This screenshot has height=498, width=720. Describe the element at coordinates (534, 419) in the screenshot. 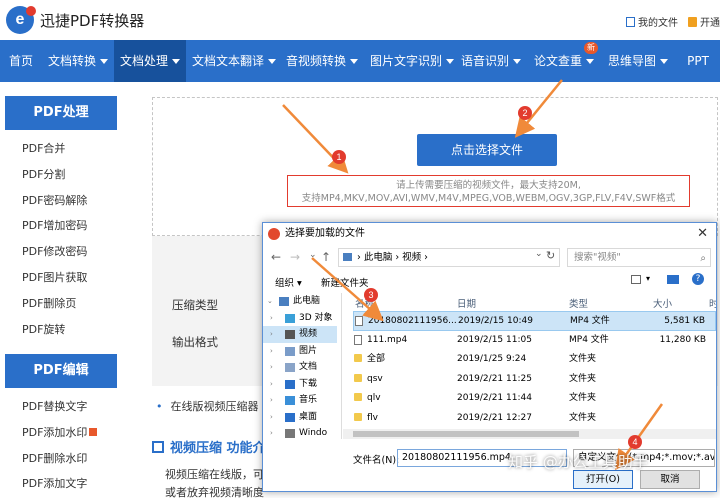

I see `file-row: flv 2019/2/21 12:27 文件夹` at that location.